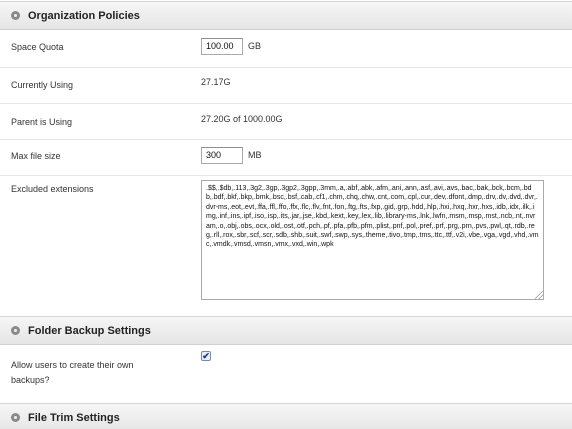 The image size is (572, 429). I want to click on max-file-size-unit: MB, so click(255, 155).